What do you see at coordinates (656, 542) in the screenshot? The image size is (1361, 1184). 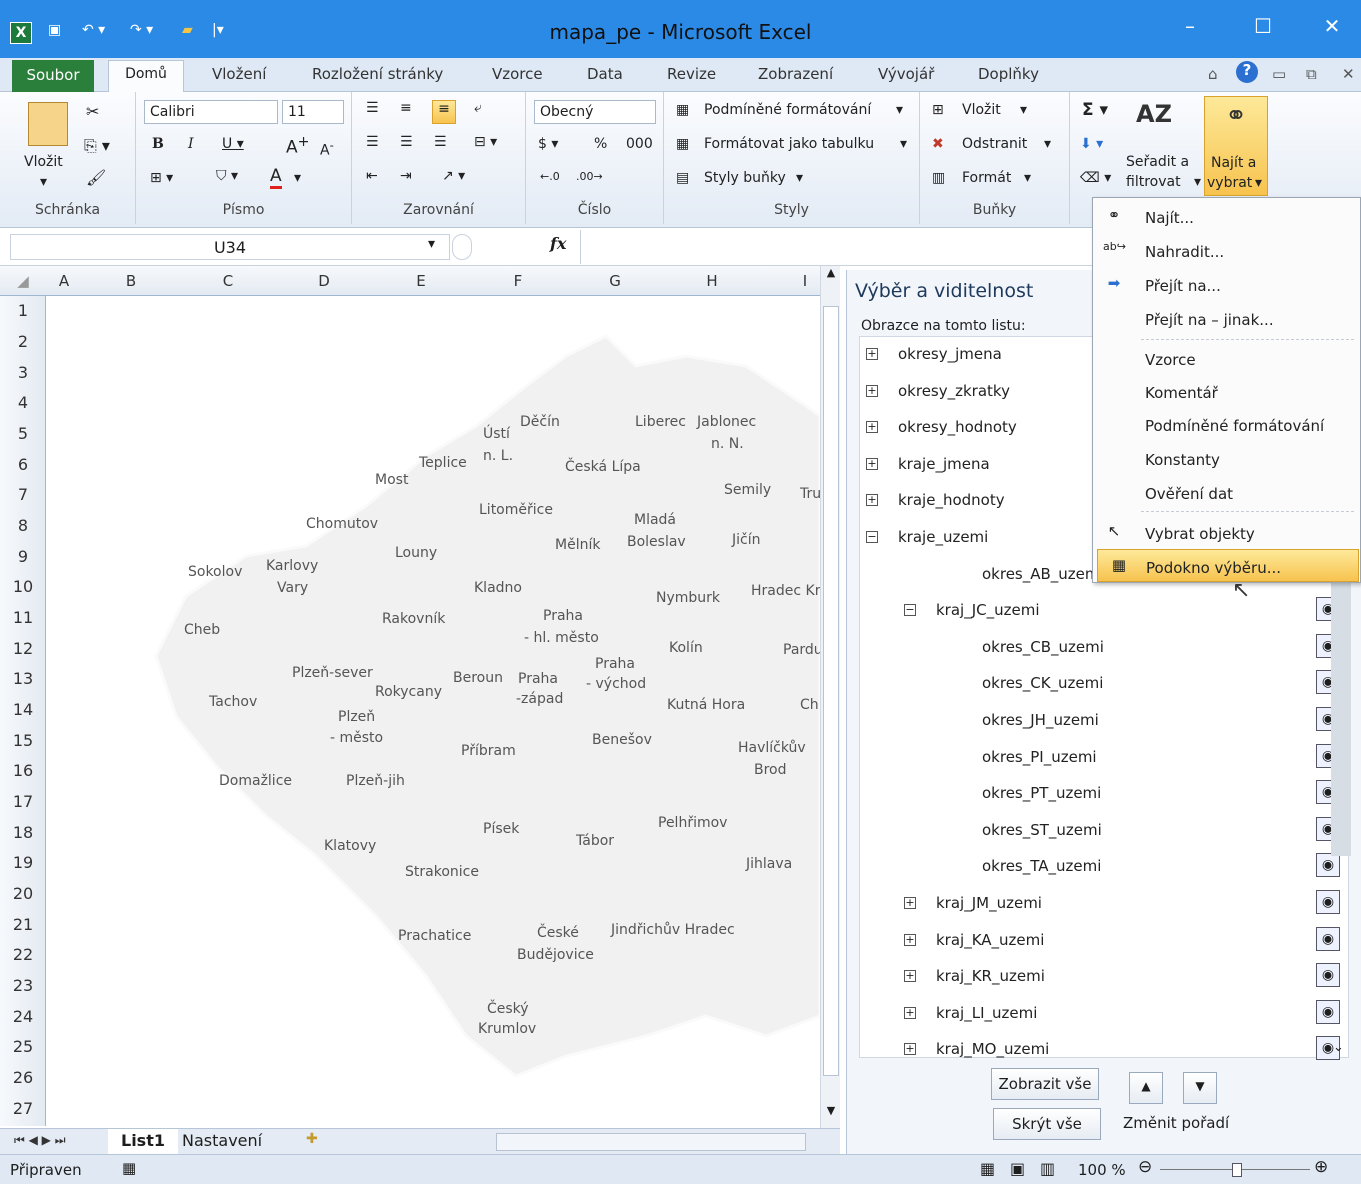 I see `map-label: Boleslav` at bounding box center [656, 542].